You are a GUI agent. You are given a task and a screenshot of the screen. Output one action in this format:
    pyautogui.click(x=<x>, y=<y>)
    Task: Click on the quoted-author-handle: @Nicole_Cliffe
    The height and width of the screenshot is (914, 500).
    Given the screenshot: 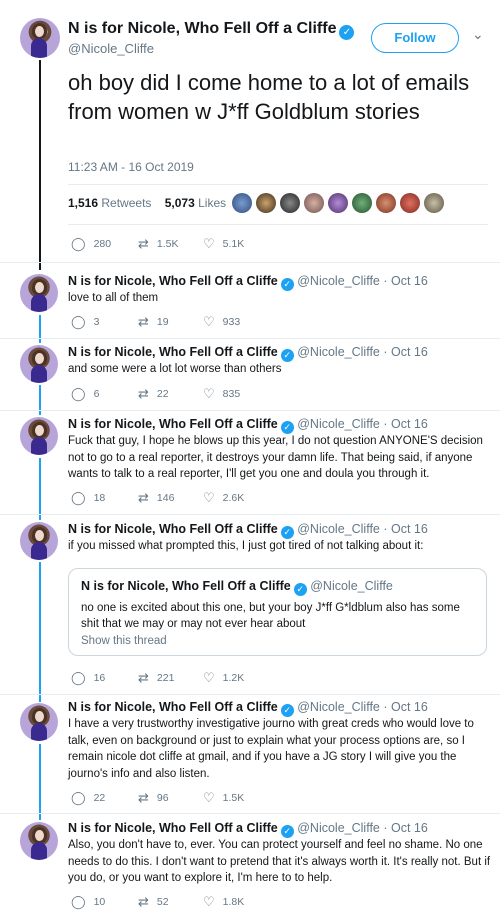 What is the action you would take?
    pyautogui.click(x=351, y=586)
    